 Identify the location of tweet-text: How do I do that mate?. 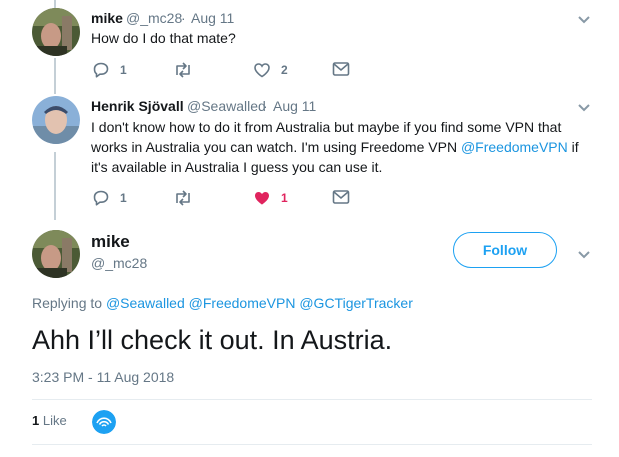
(163, 38).